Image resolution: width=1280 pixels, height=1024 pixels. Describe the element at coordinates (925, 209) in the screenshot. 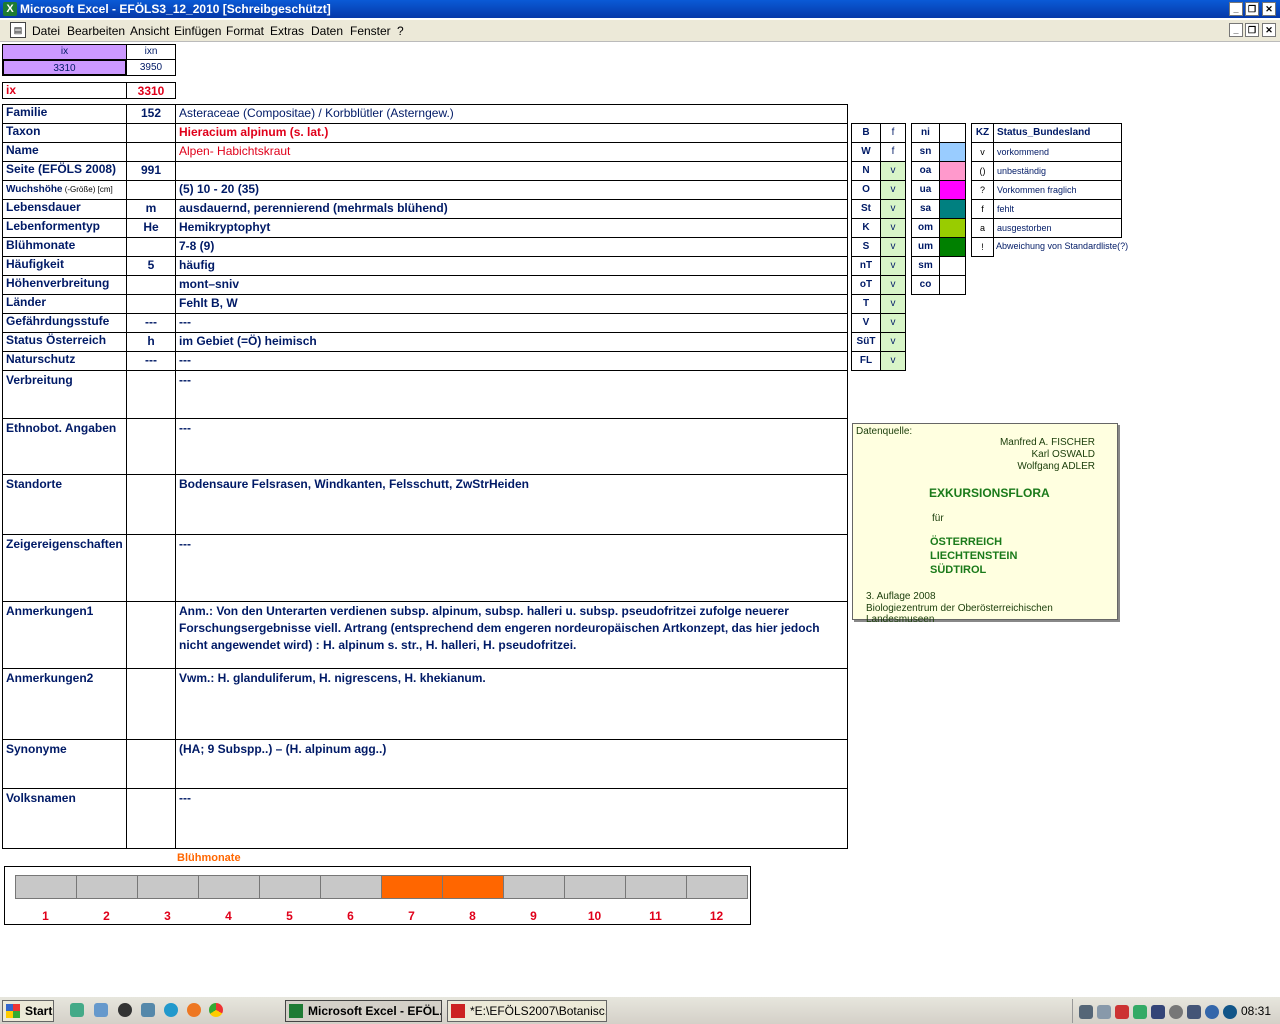

I see `altitude-code: sa` at that location.